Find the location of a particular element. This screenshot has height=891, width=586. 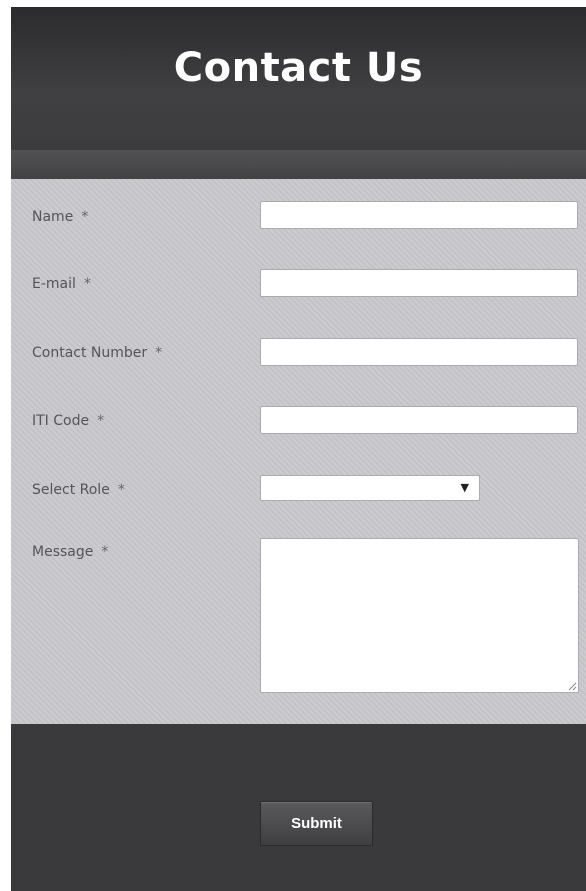

iti-code-input is located at coordinates (419, 420).